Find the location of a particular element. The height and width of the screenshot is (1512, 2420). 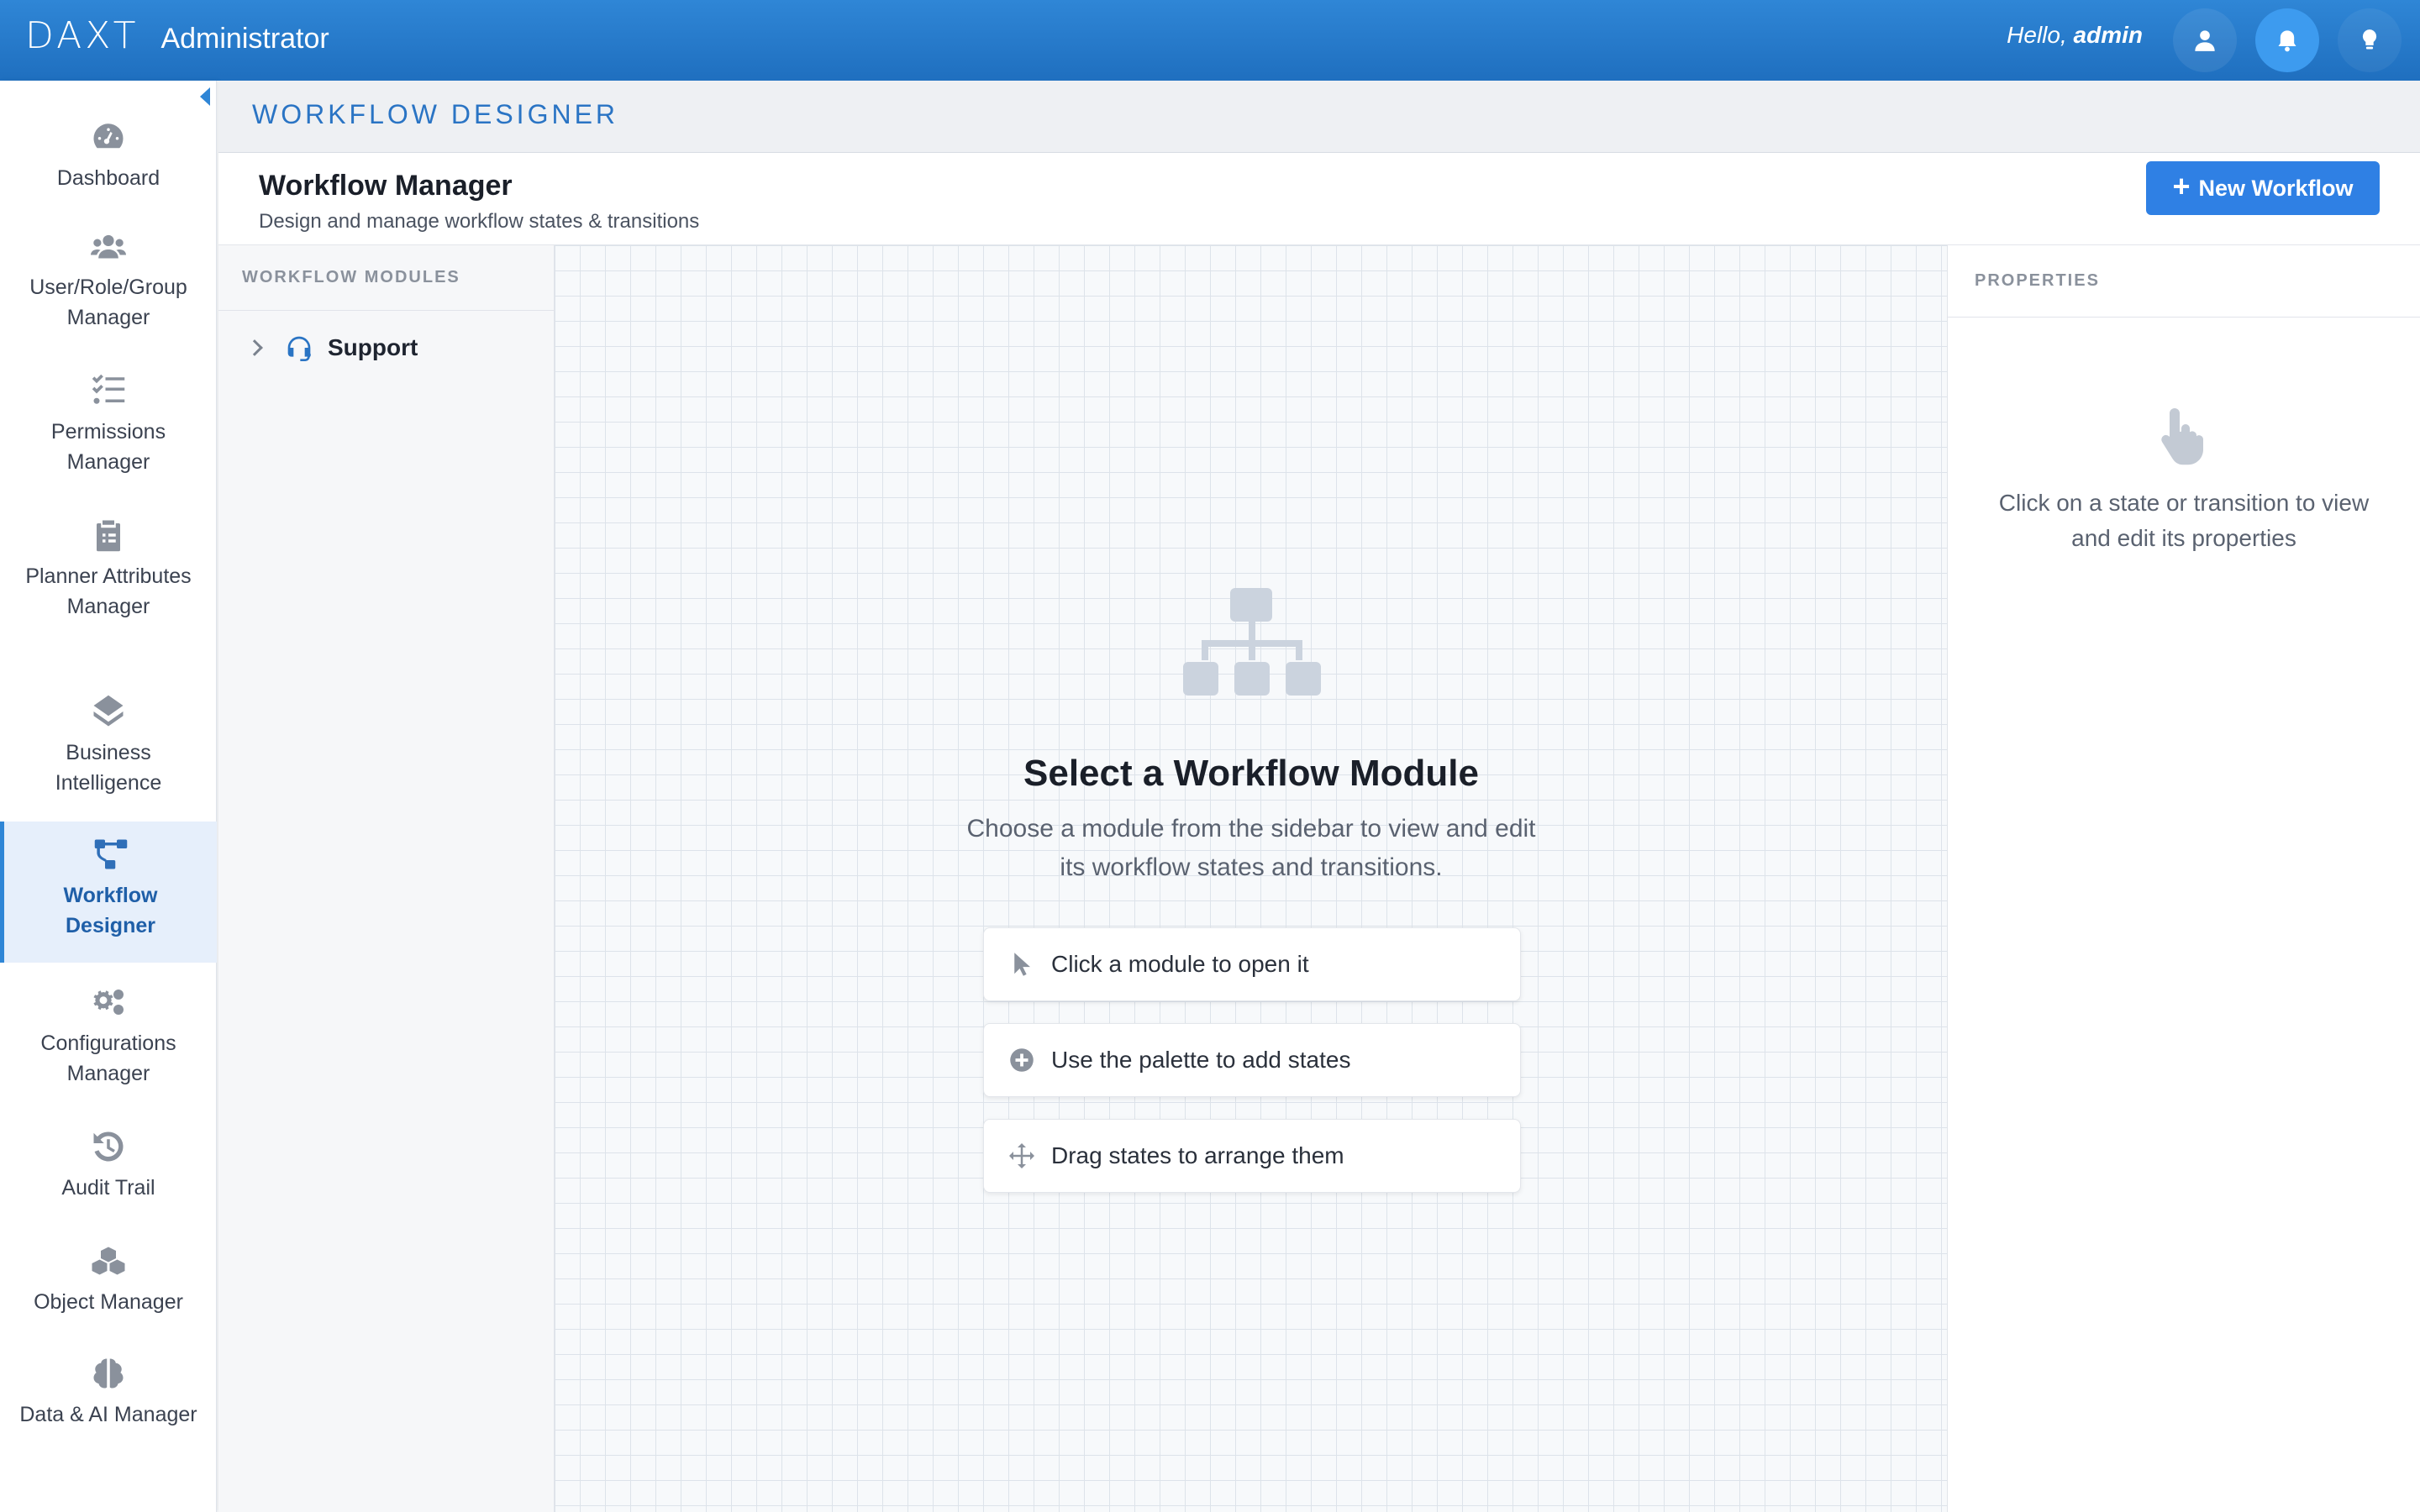

app-logo: DAXT Administrator is located at coordinates (177, 35).